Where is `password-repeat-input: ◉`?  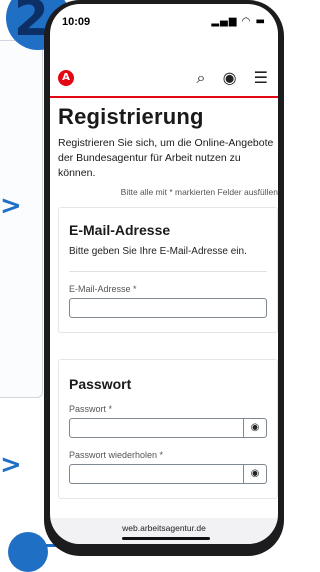
password-repeat-input: ◉ is located at coordinates (168, 474).